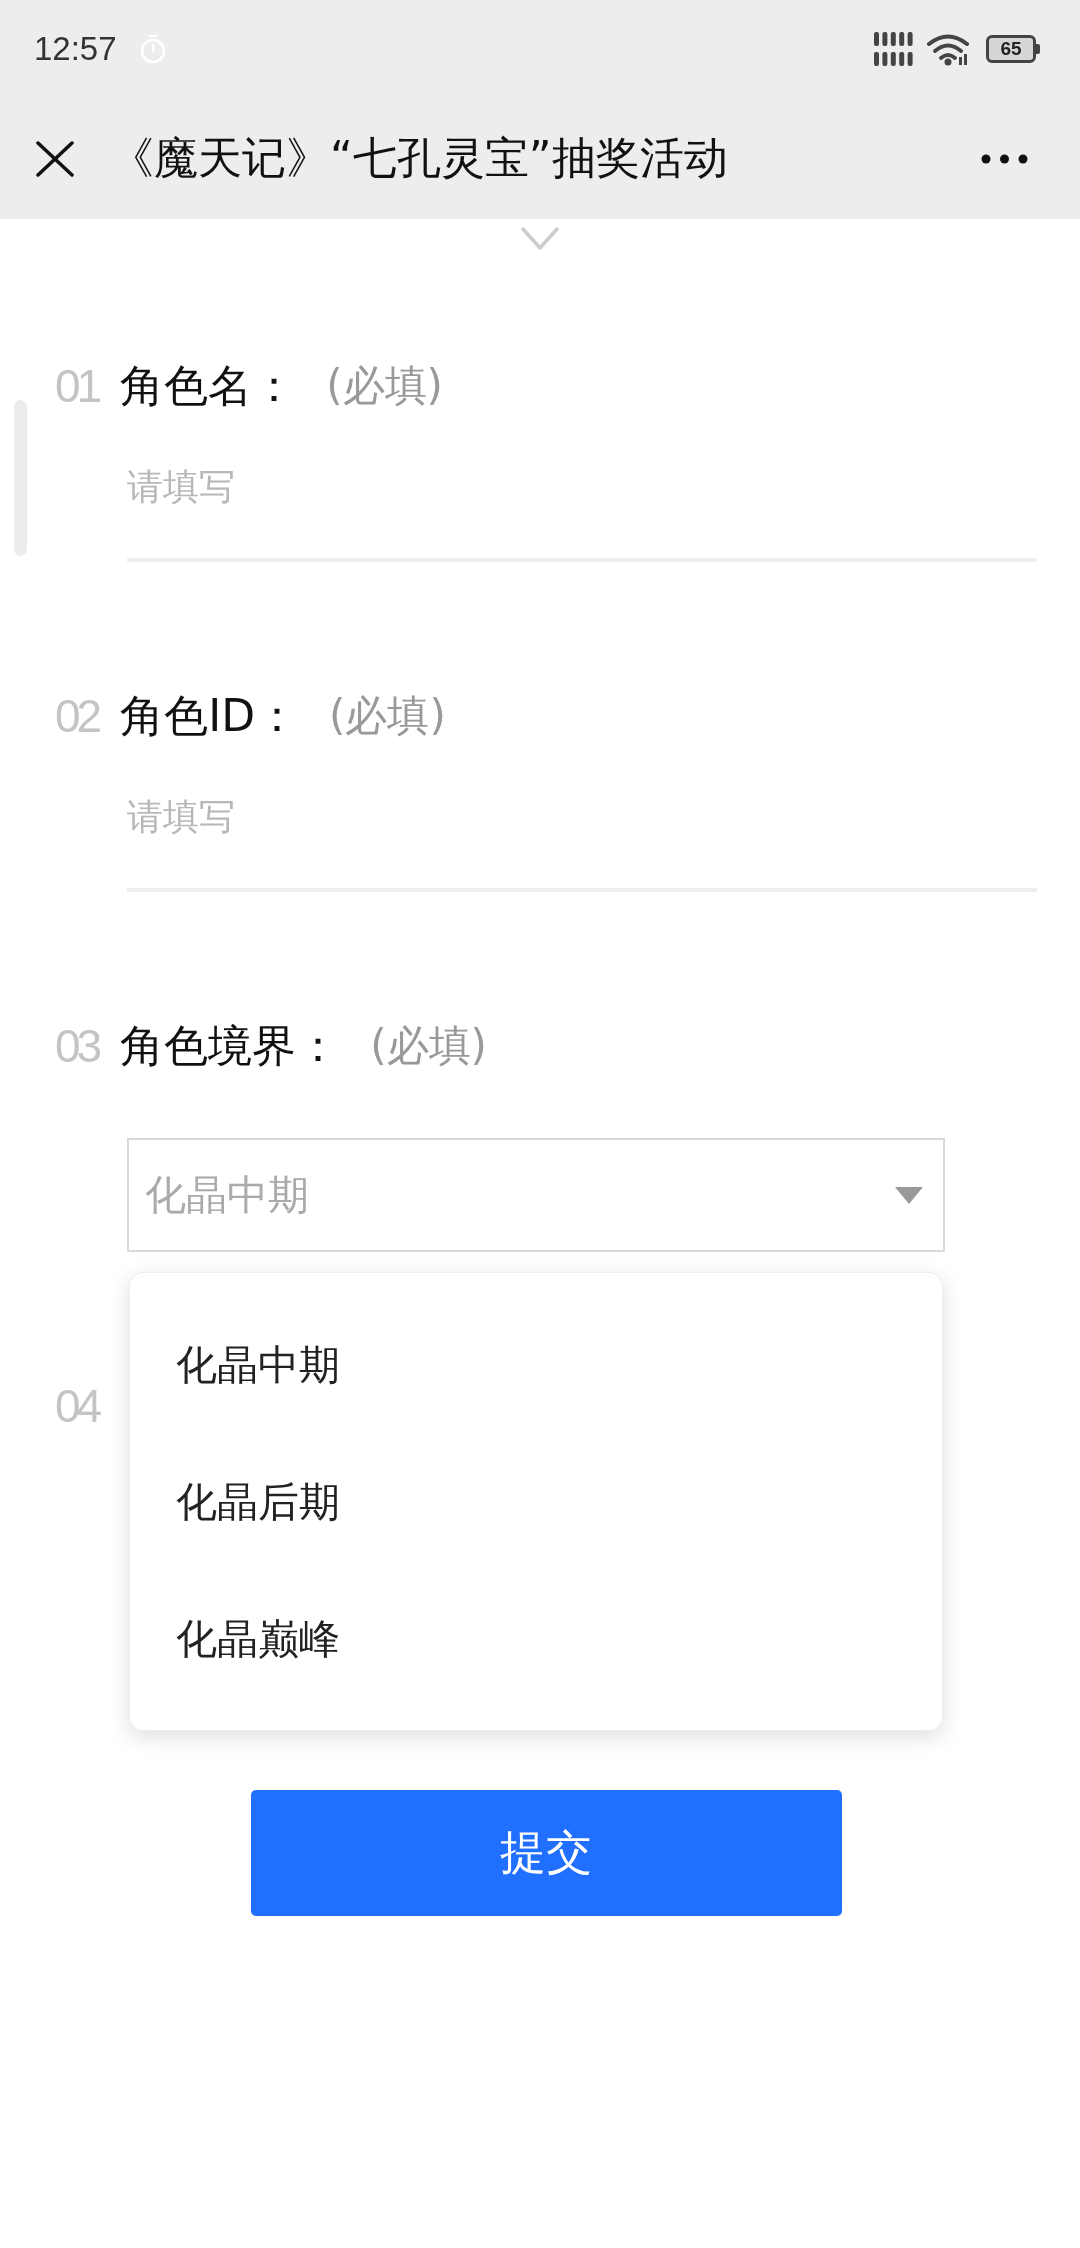  I want to click on question-label: 角色名：, so click(208, 386).